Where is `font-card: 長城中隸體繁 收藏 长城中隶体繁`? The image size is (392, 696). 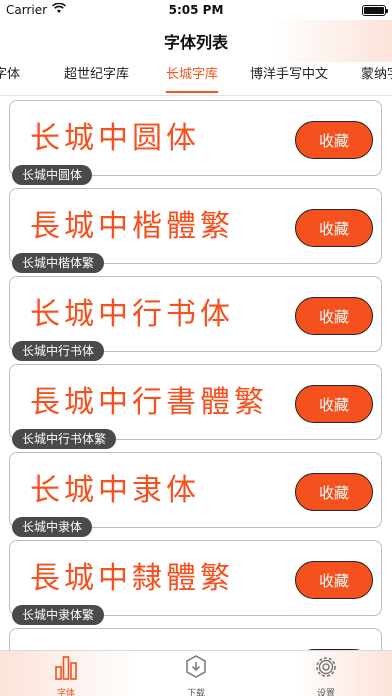
font-card: 長城中隸體繁 收藏 长城中隶体繁 is located at coordinates (195, 582).